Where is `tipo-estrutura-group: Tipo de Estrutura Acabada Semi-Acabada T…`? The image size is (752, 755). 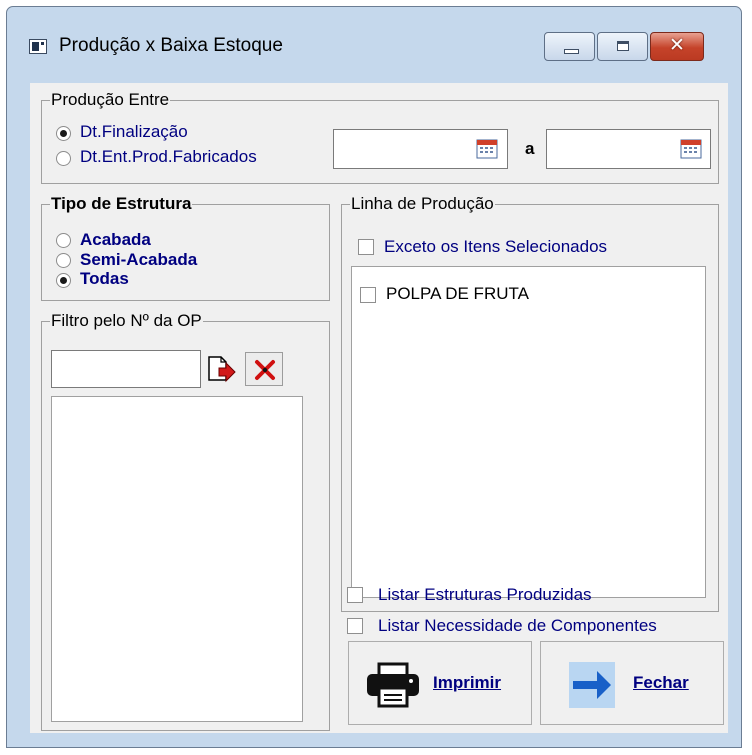 tipo-estrutura-group: Tipo de Estrutura Acabada Semi-Acabada T… is located at coordinates (185, 247).